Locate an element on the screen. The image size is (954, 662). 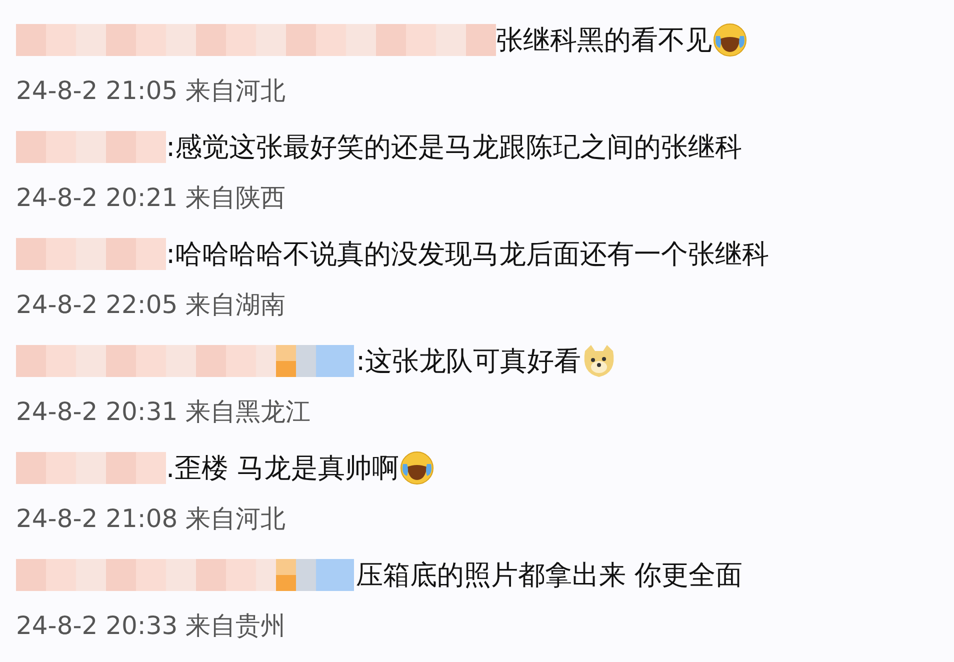
comment-meta: 24-8-2 21:08 来自河北 is located at coordinates (151, 519).